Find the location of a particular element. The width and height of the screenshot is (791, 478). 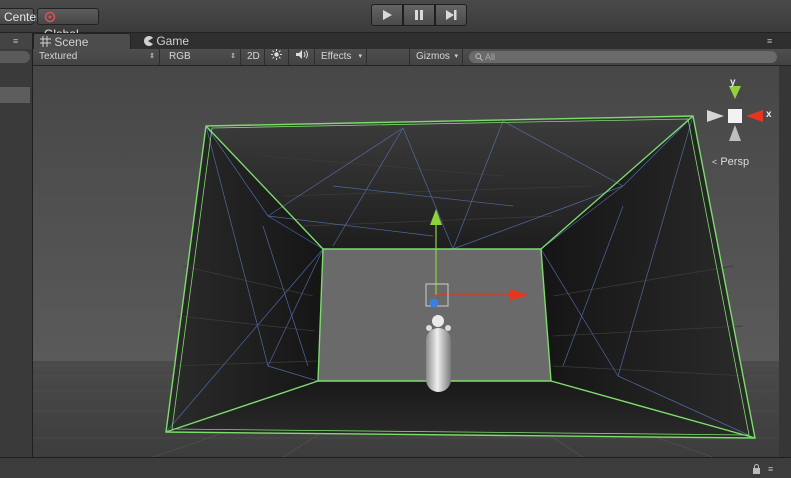

step-button is located at coordinates (451, 15).